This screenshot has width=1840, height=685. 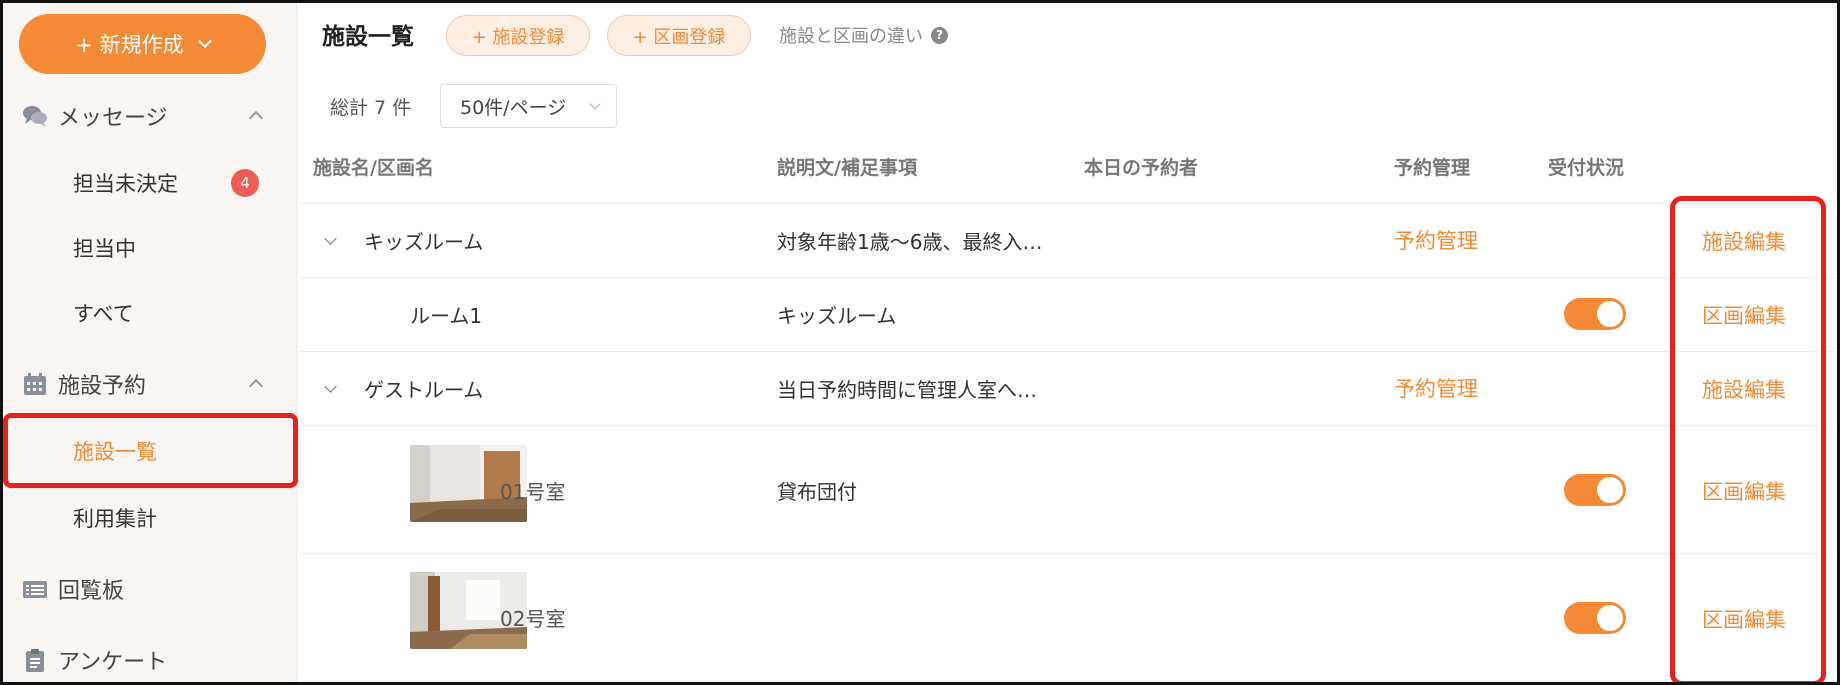 I want to click on sidebar-item-usage-summary: 利用集計, so click(x=148, y=518).